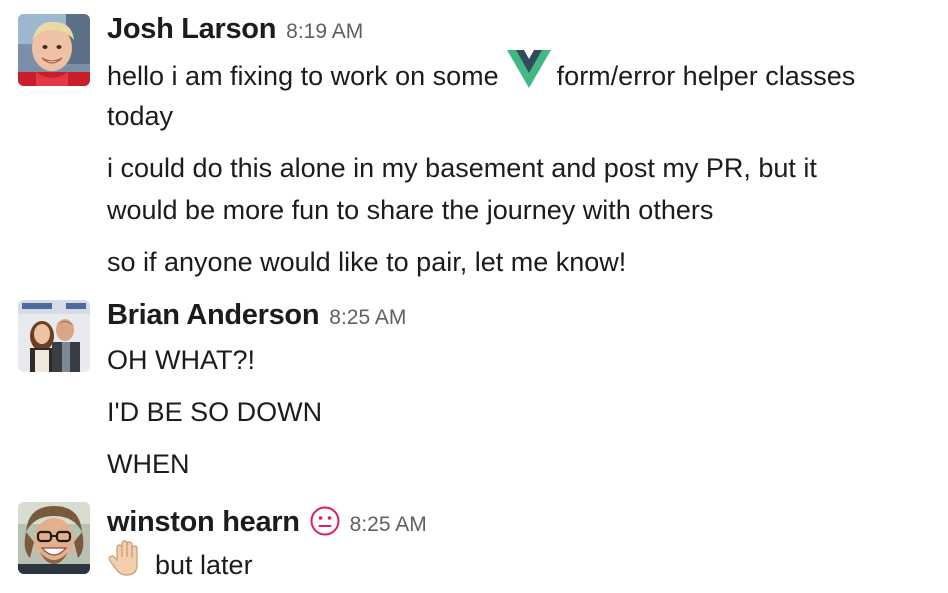 This screenshot has height=593, width=948. I want to click on message-text: I'D BE SO DOWN, so click(215, 412).